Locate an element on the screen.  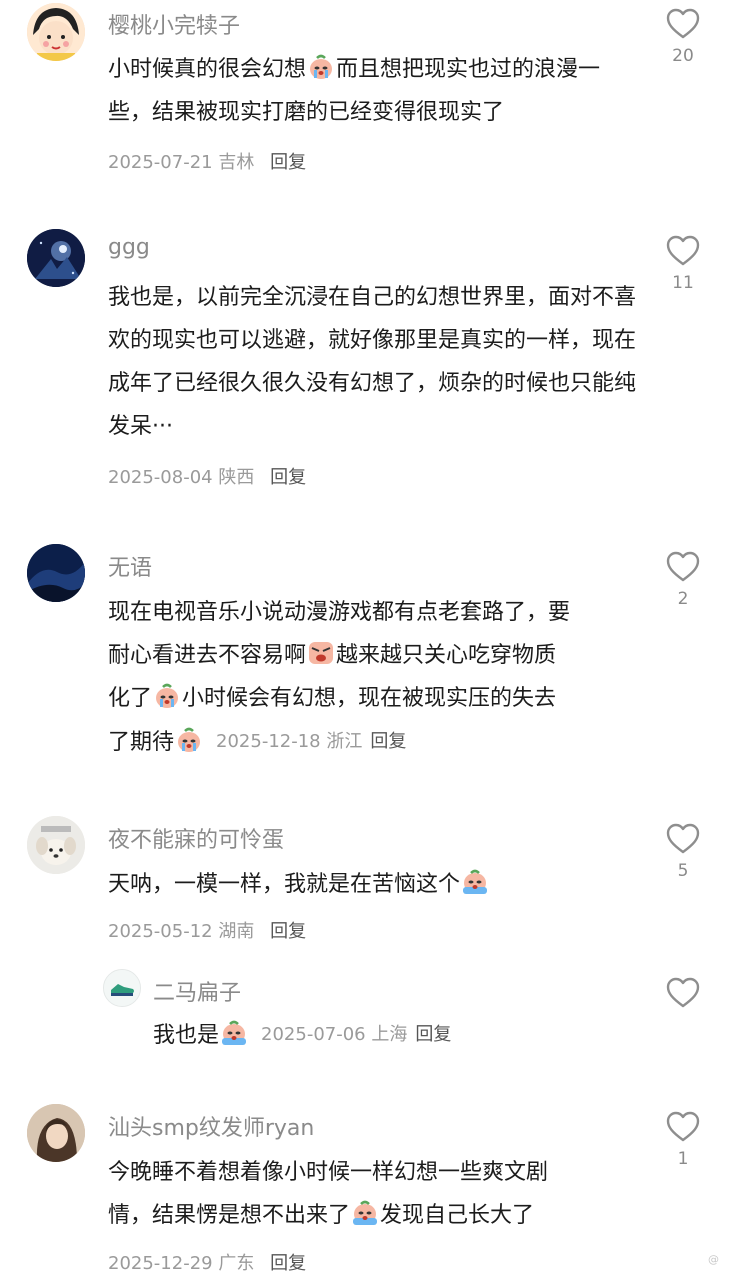
comment-location: 湖南 is located at coordinates (236, 931).